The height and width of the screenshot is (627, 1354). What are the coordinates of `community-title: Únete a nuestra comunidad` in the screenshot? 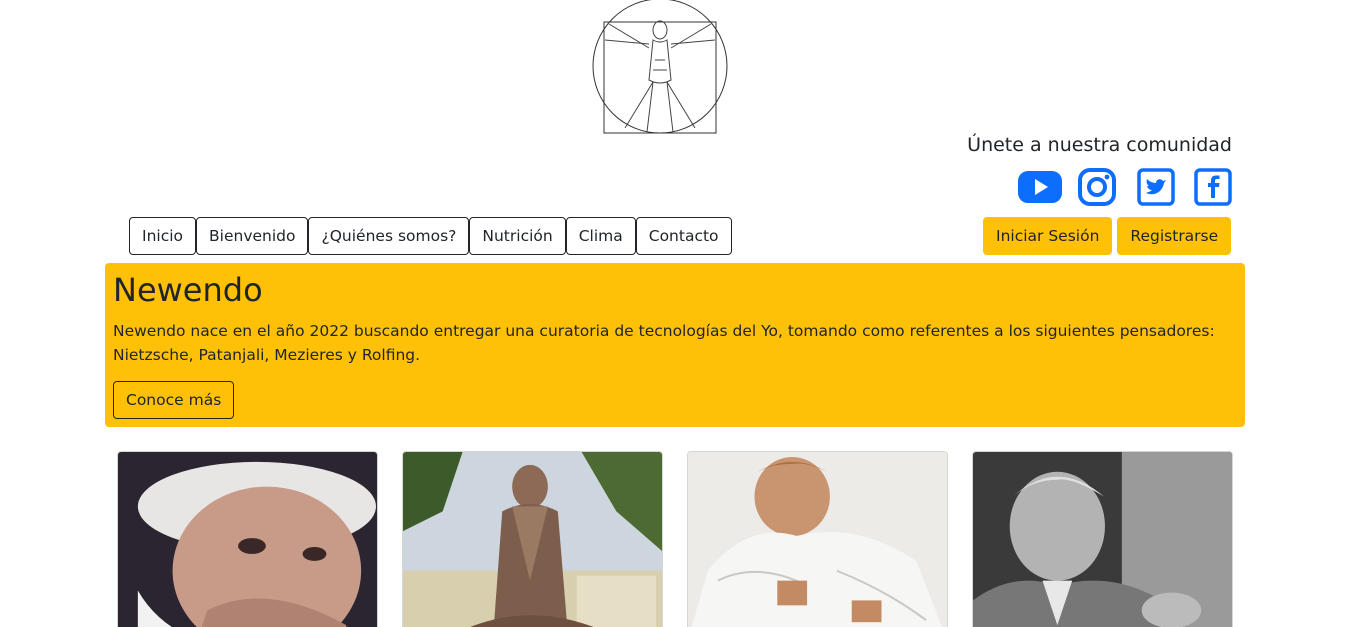 It's located at (1099, 145).